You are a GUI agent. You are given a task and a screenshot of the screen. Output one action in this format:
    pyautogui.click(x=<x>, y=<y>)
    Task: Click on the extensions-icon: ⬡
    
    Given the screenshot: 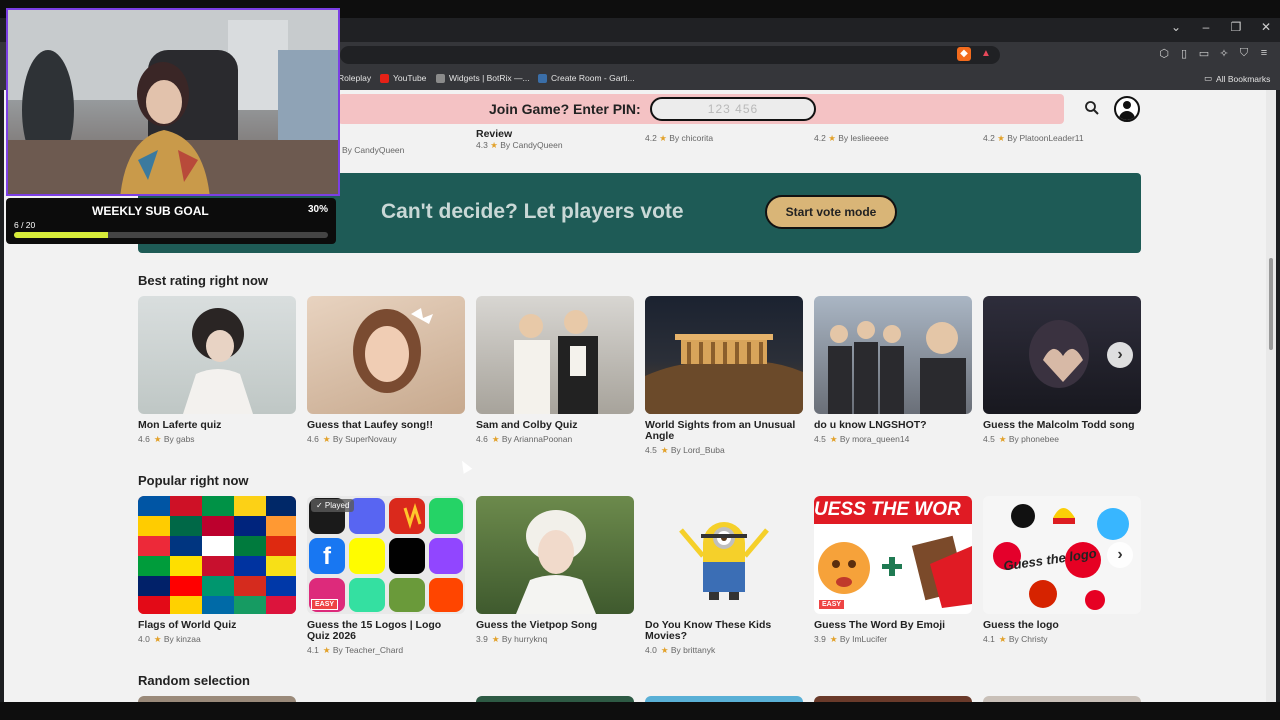 What is the action you would take?
    pyautogui.click(x=1164, y=53)
    